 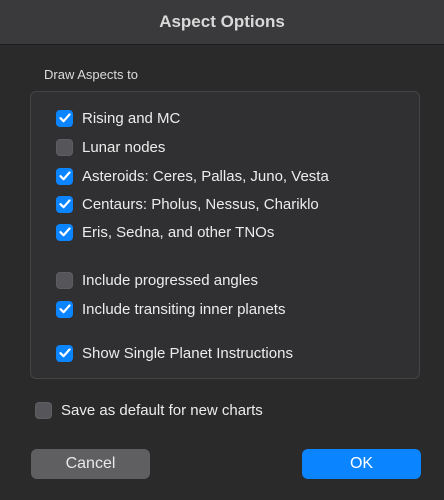 I want to click on checkbox-label: Include progressed angles, so click(x=170, y=280).